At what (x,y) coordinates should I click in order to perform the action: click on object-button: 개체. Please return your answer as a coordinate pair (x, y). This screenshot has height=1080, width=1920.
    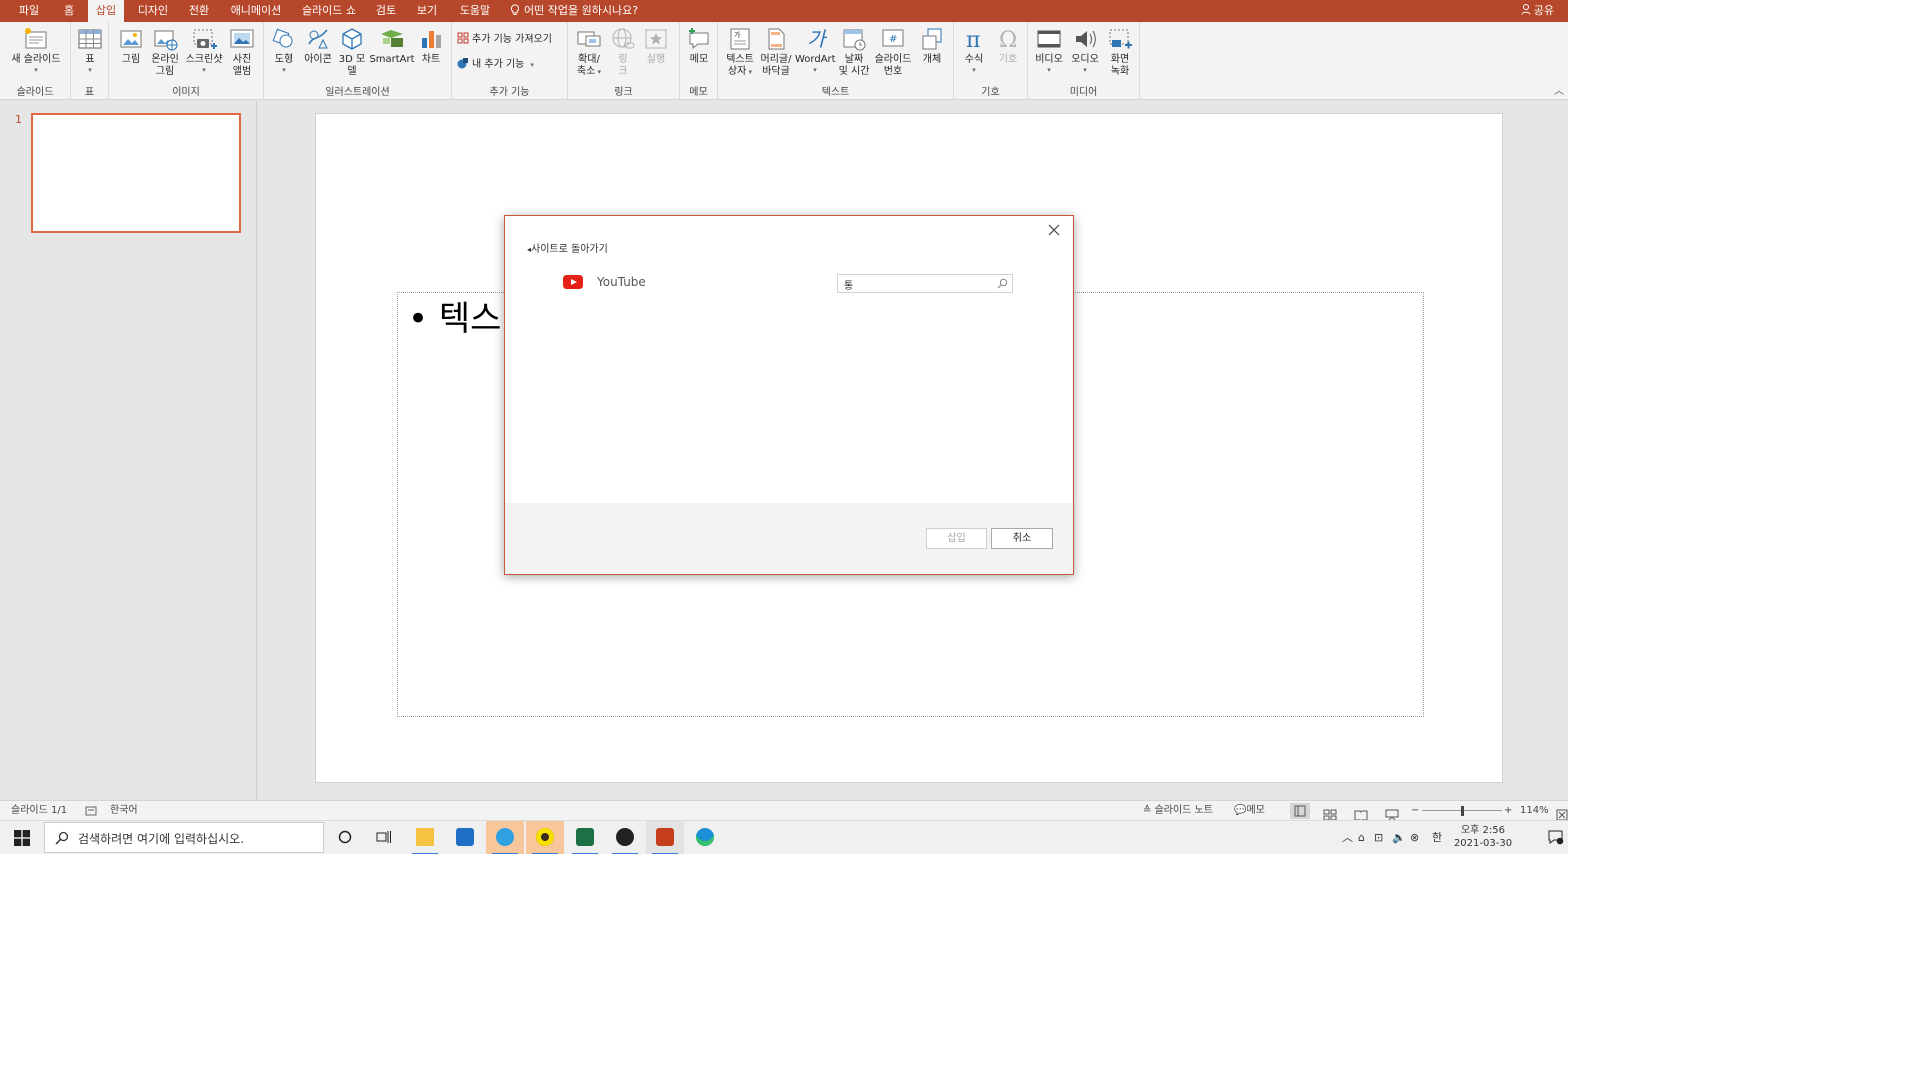
    Looking at the image, I should click on (932, 46).